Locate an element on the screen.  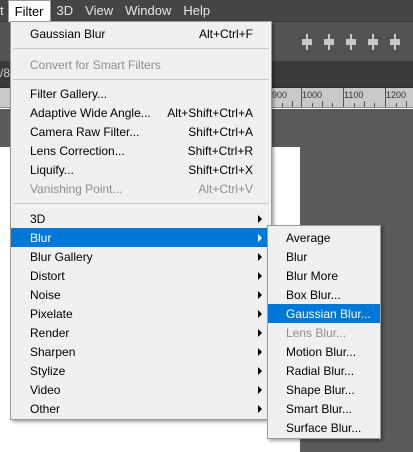
menu-item-liquify: Liquify... Shift+Ctrl+X is located at coordinates (141, 169).